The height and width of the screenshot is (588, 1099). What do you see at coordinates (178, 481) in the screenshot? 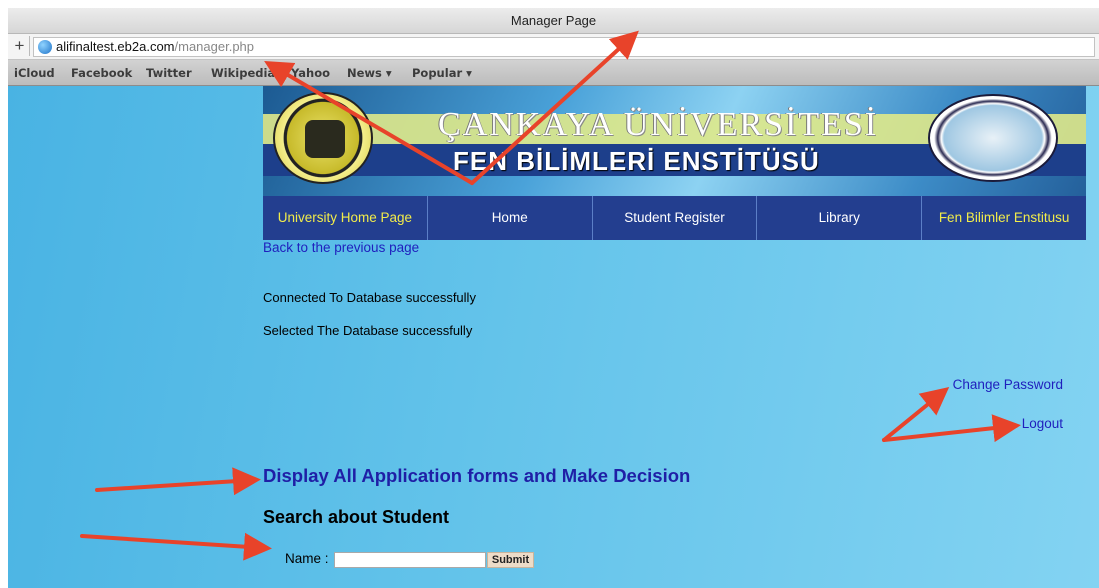
I see `arrow-to-display-link` at bounding box center [178, 481].